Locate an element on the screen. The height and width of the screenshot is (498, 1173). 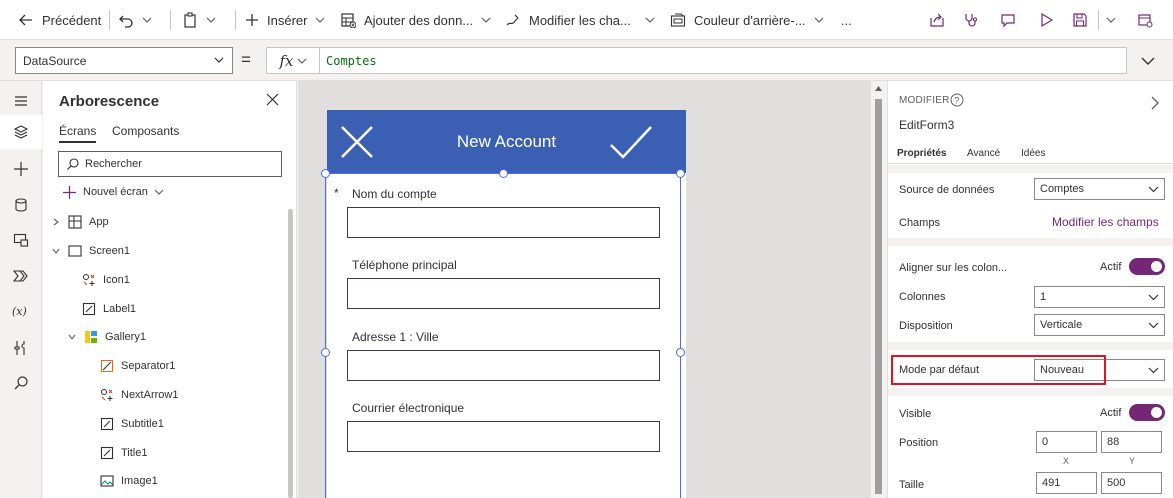
tab-properties: Propriétés is located at coordinates (922, 157).